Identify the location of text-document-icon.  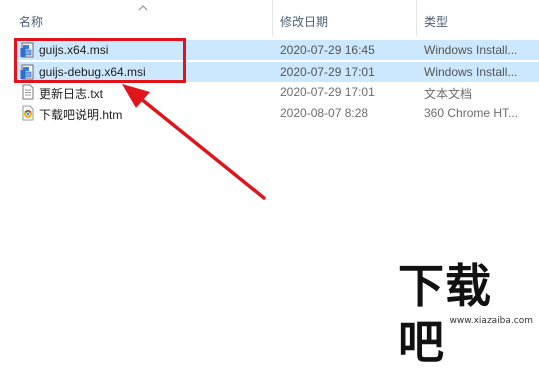
(28, 92).